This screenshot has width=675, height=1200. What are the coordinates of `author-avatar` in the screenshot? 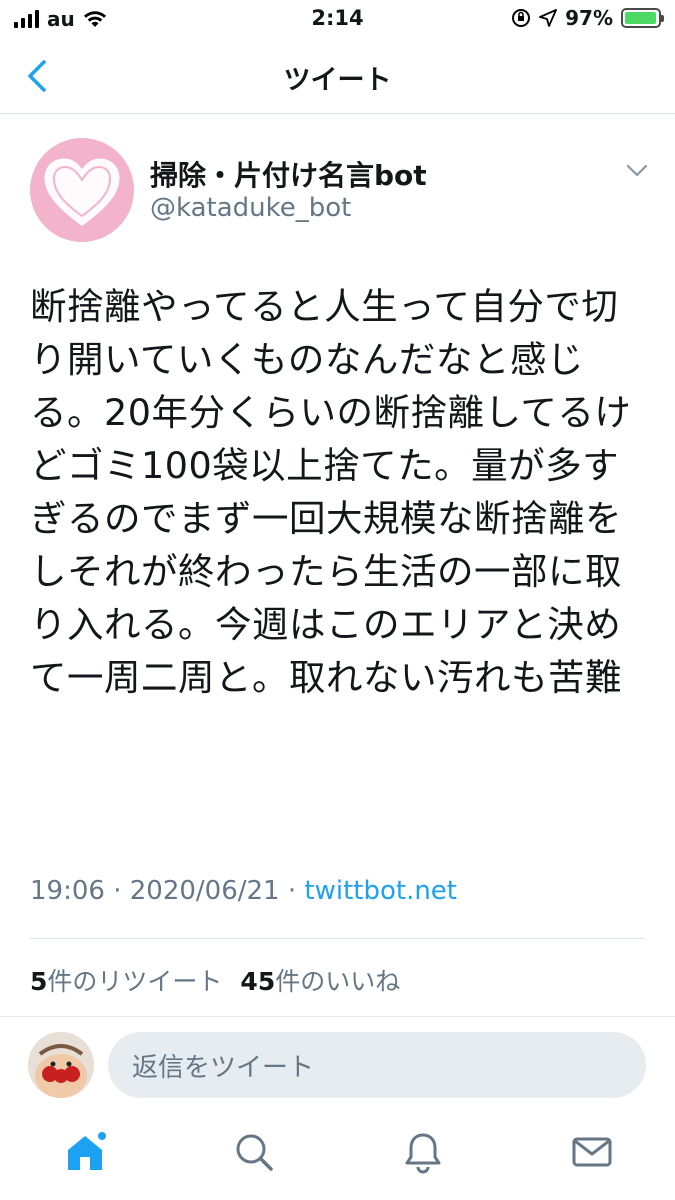 It's located at (82, 190).